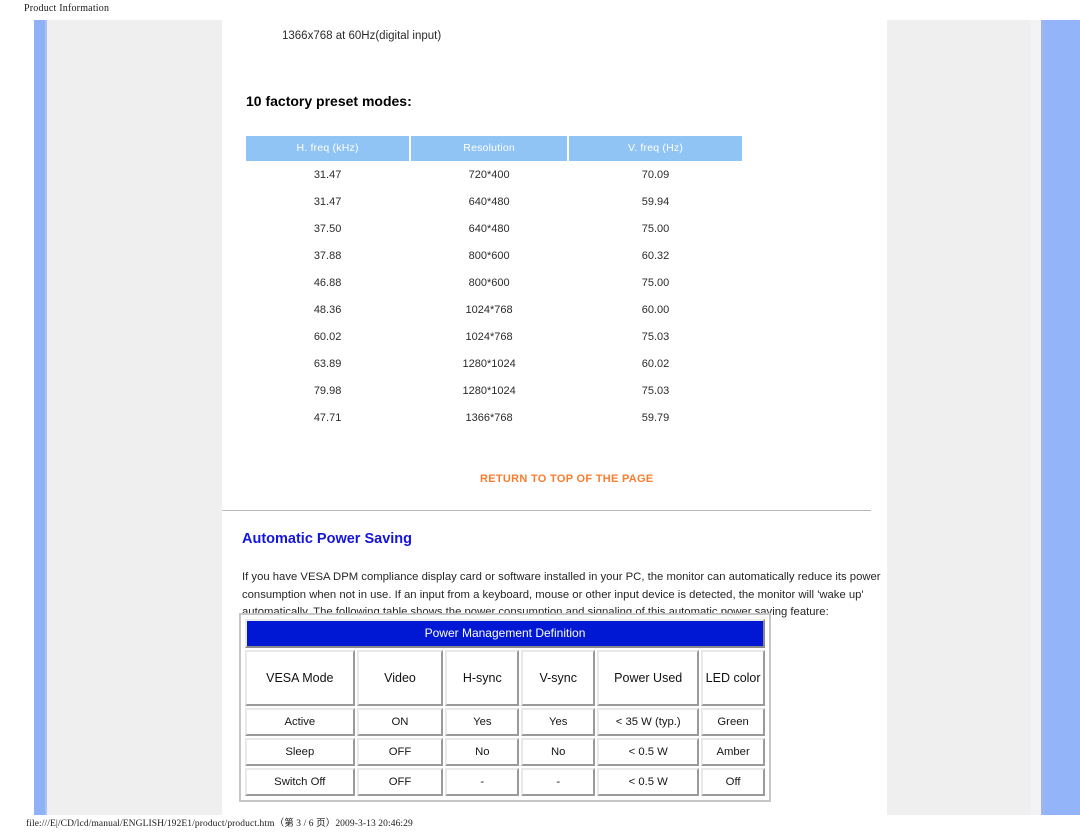  What do you see at coordinates (648, 722) in the screenshot?
I see `cell-power-used: < 35 W (typ.)` at bounding box center [648, 722].